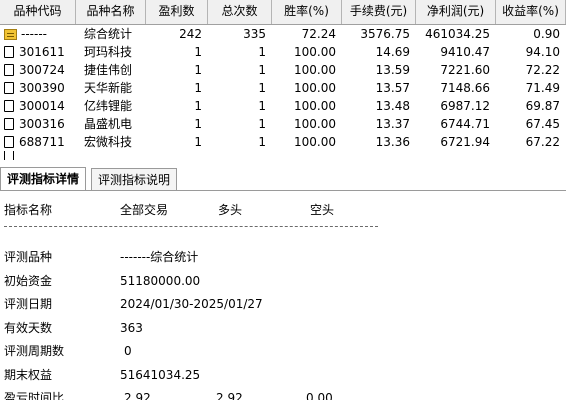 Image resolution: width=566 pixels, height=400 pixels. What do you see at coordinates (42, 88) in the screenshot?
I see `row-code: 300390` at bounding box center [42, 88].